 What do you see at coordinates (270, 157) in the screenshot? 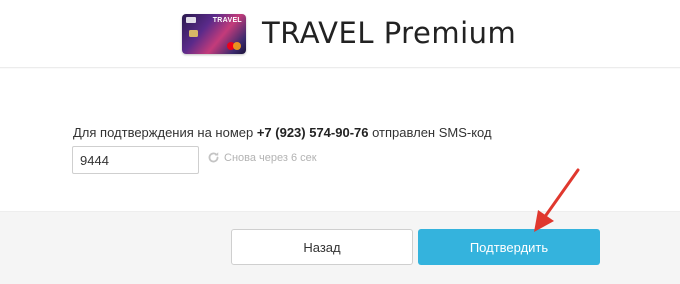
I see `resend-label: Снова через 6 сек` at bounding box center [270, 157].